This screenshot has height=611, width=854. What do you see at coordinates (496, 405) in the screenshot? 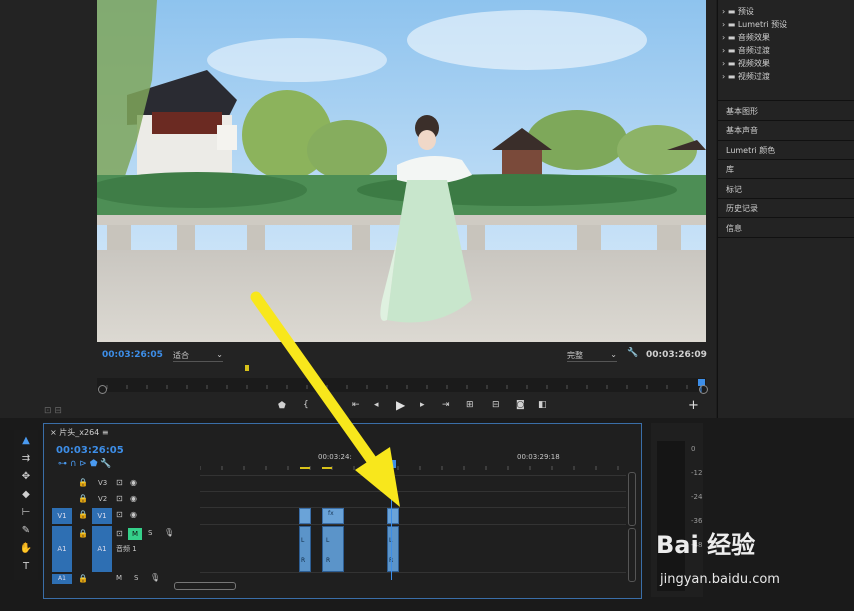
I see `extract-icon: ⊟` at bounding box center [496, 405].